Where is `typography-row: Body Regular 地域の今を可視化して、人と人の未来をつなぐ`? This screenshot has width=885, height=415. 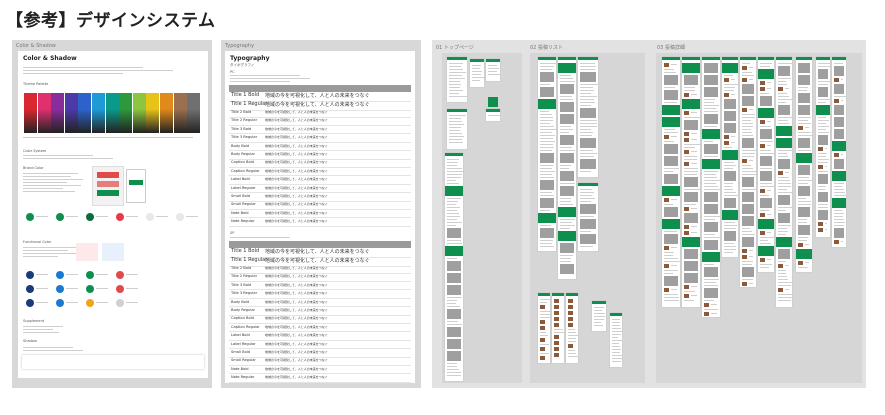
typography-row: Body Regular 地域の今を可視化して、人と人の未来をつなぐ is located at coordinates (320, 312).